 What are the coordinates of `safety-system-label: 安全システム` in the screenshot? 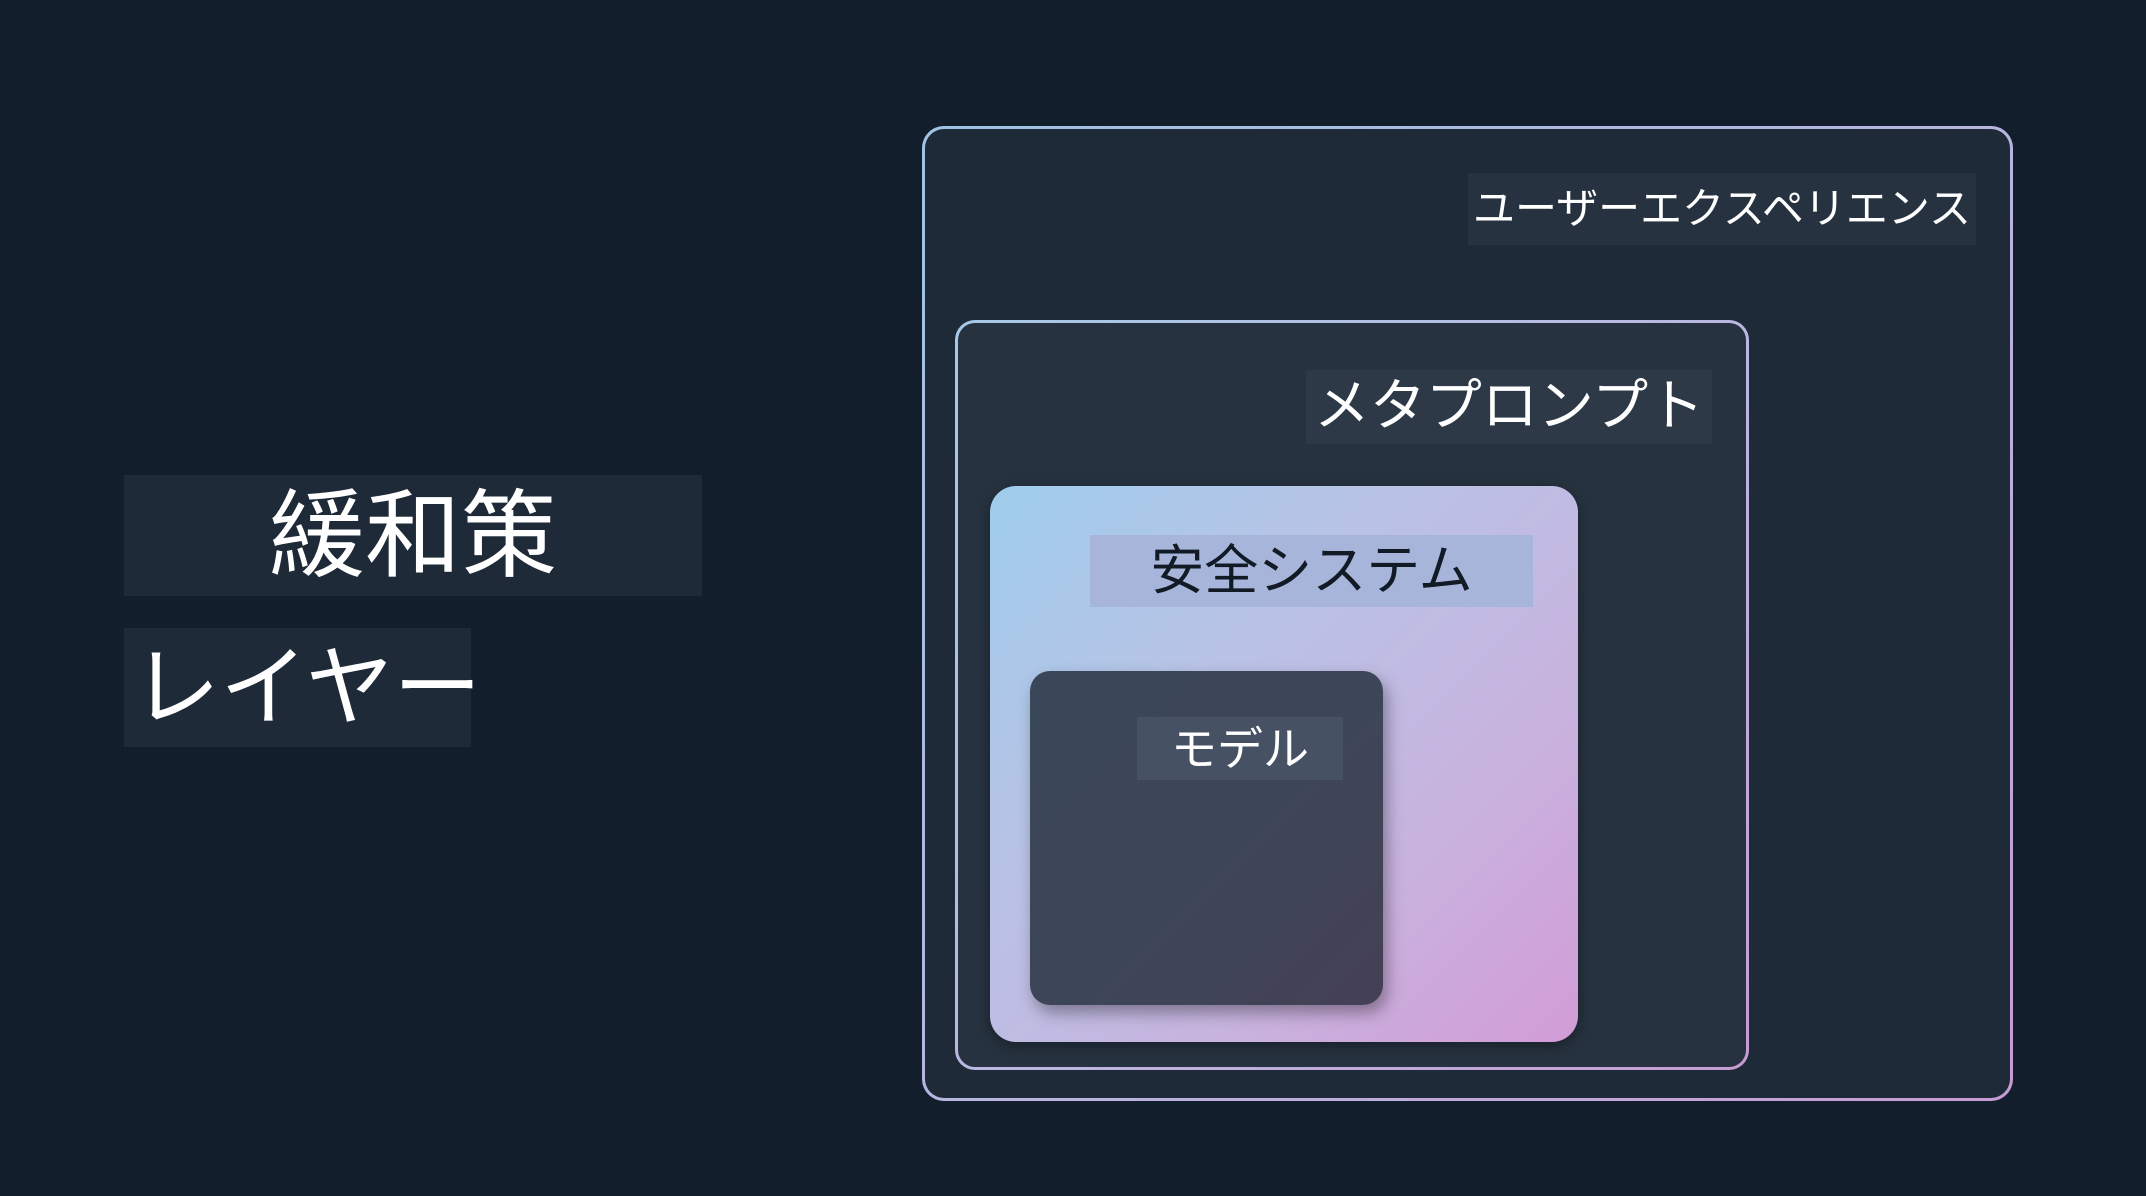 It's located at (1311, 571).